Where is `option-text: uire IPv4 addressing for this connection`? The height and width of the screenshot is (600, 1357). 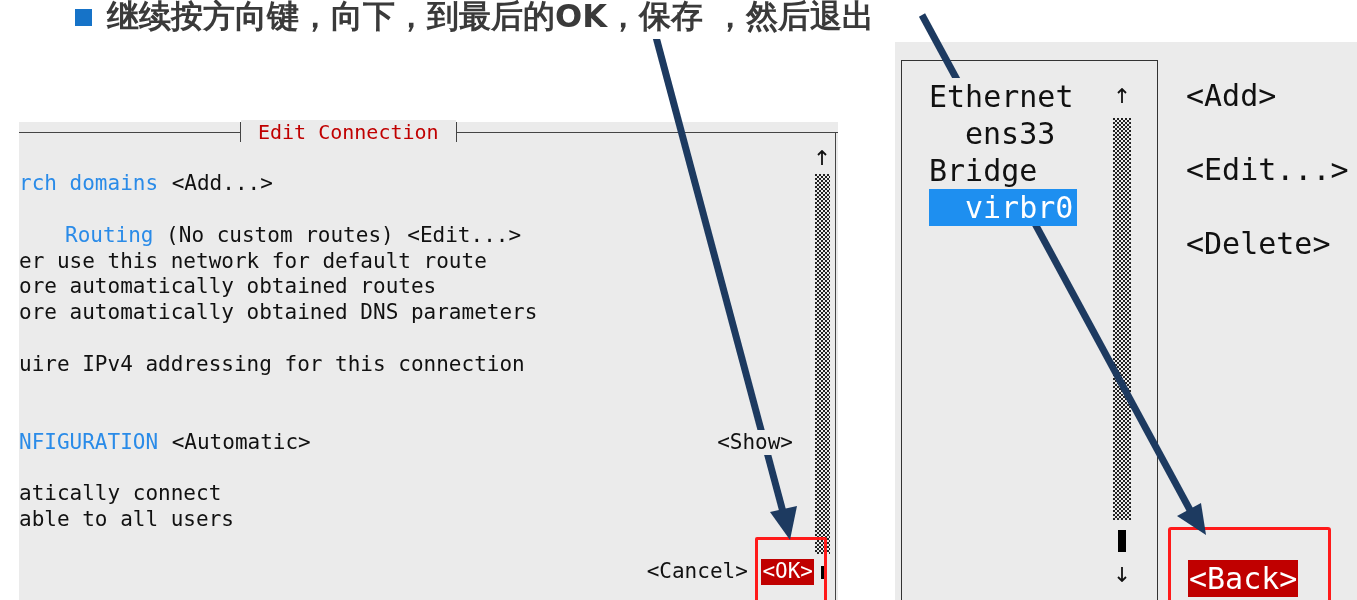 option-text: uire IPv4 addressing for this connection is located at coordinates (272, 365).